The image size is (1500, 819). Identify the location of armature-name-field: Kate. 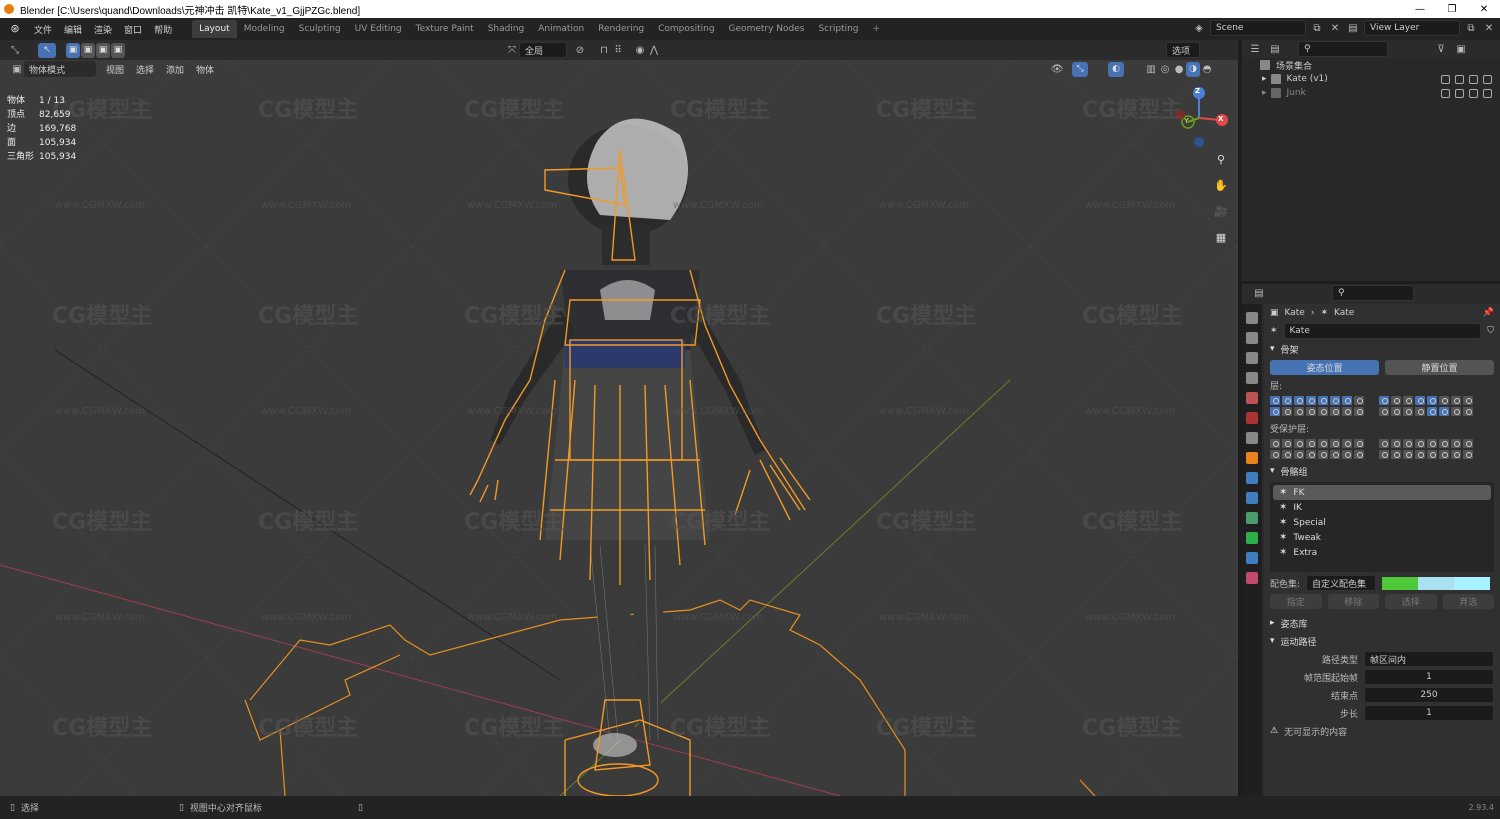
(1382, 331).